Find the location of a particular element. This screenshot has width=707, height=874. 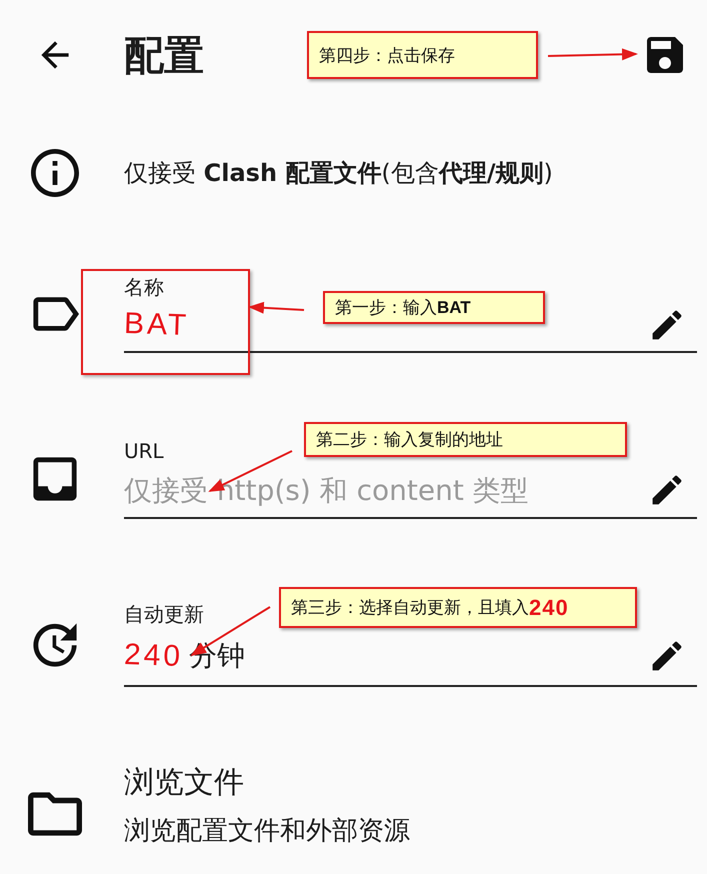

annotation-callout: 第三步：选择自动更新，且填入240 is located at coordinates (458, 607).